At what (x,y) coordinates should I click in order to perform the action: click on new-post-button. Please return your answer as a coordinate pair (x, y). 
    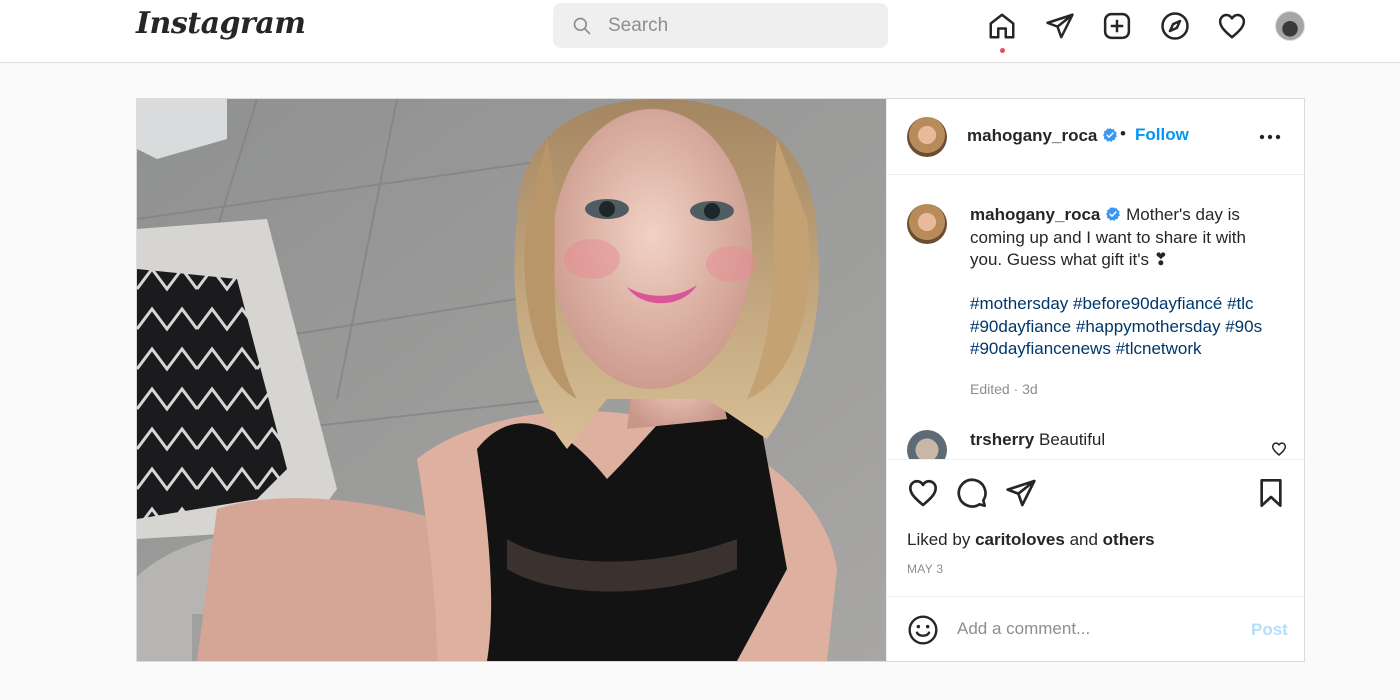
    Looking at the image, I should click on (1117, 26).